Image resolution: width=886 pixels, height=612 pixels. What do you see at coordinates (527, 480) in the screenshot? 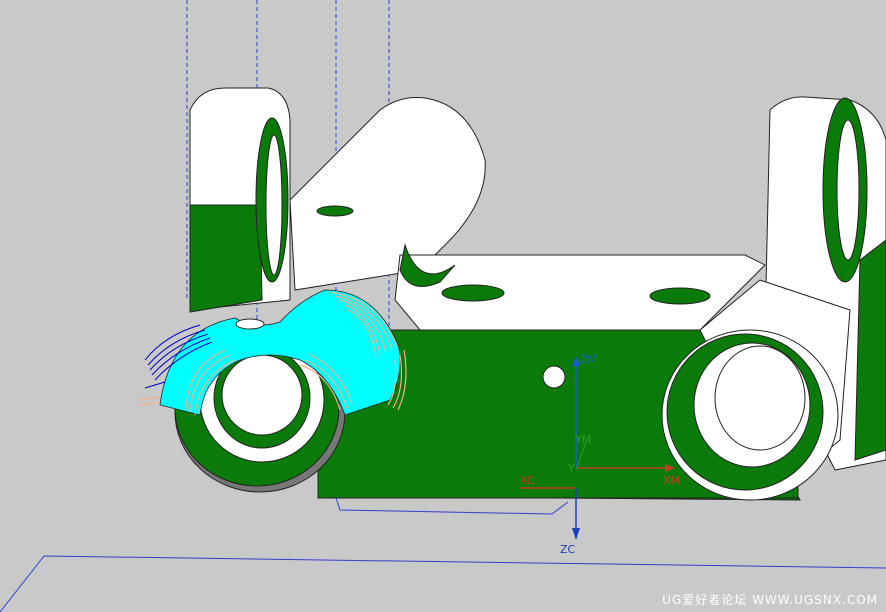
I see `xc-axis-label: XC` at bounding box center [527, 480].